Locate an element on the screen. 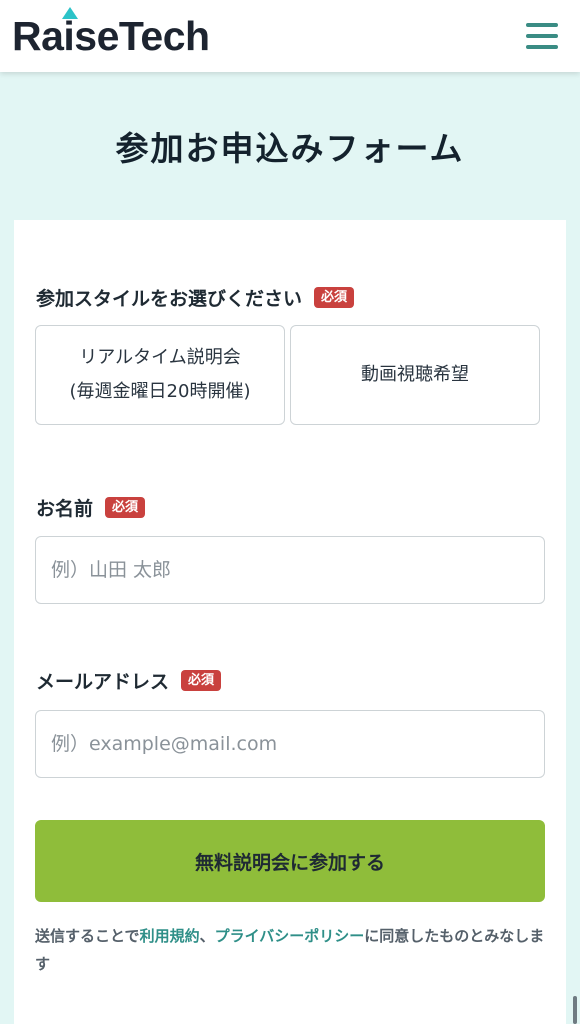 The width and height of the screenshot is (580, 1024). logo-text: RaiseTech is located at coordinates (111, 35).